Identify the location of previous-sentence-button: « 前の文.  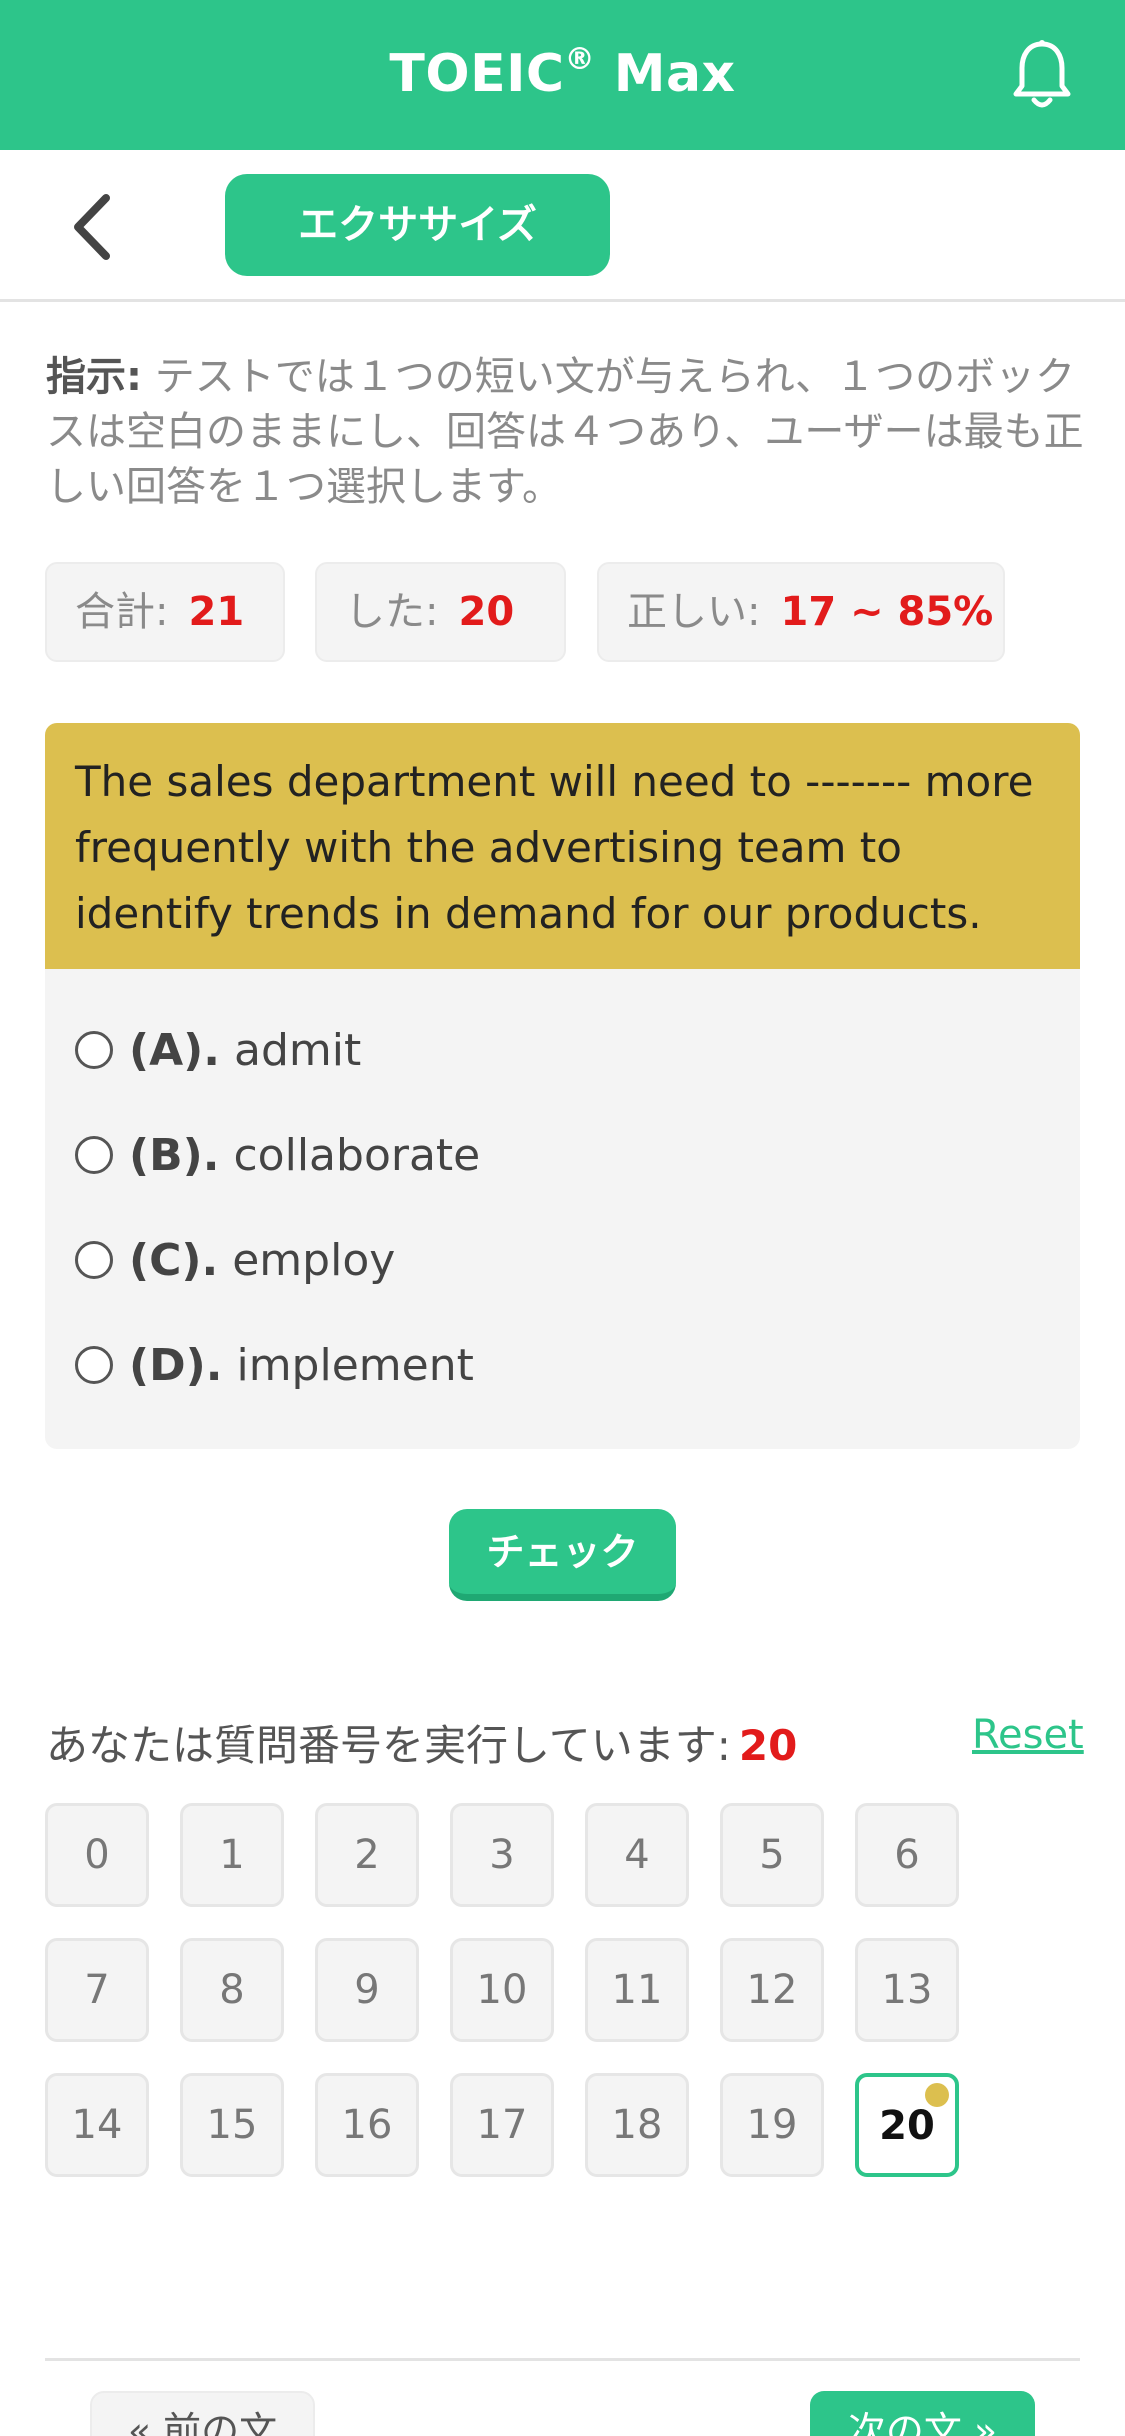
(202, 2413).